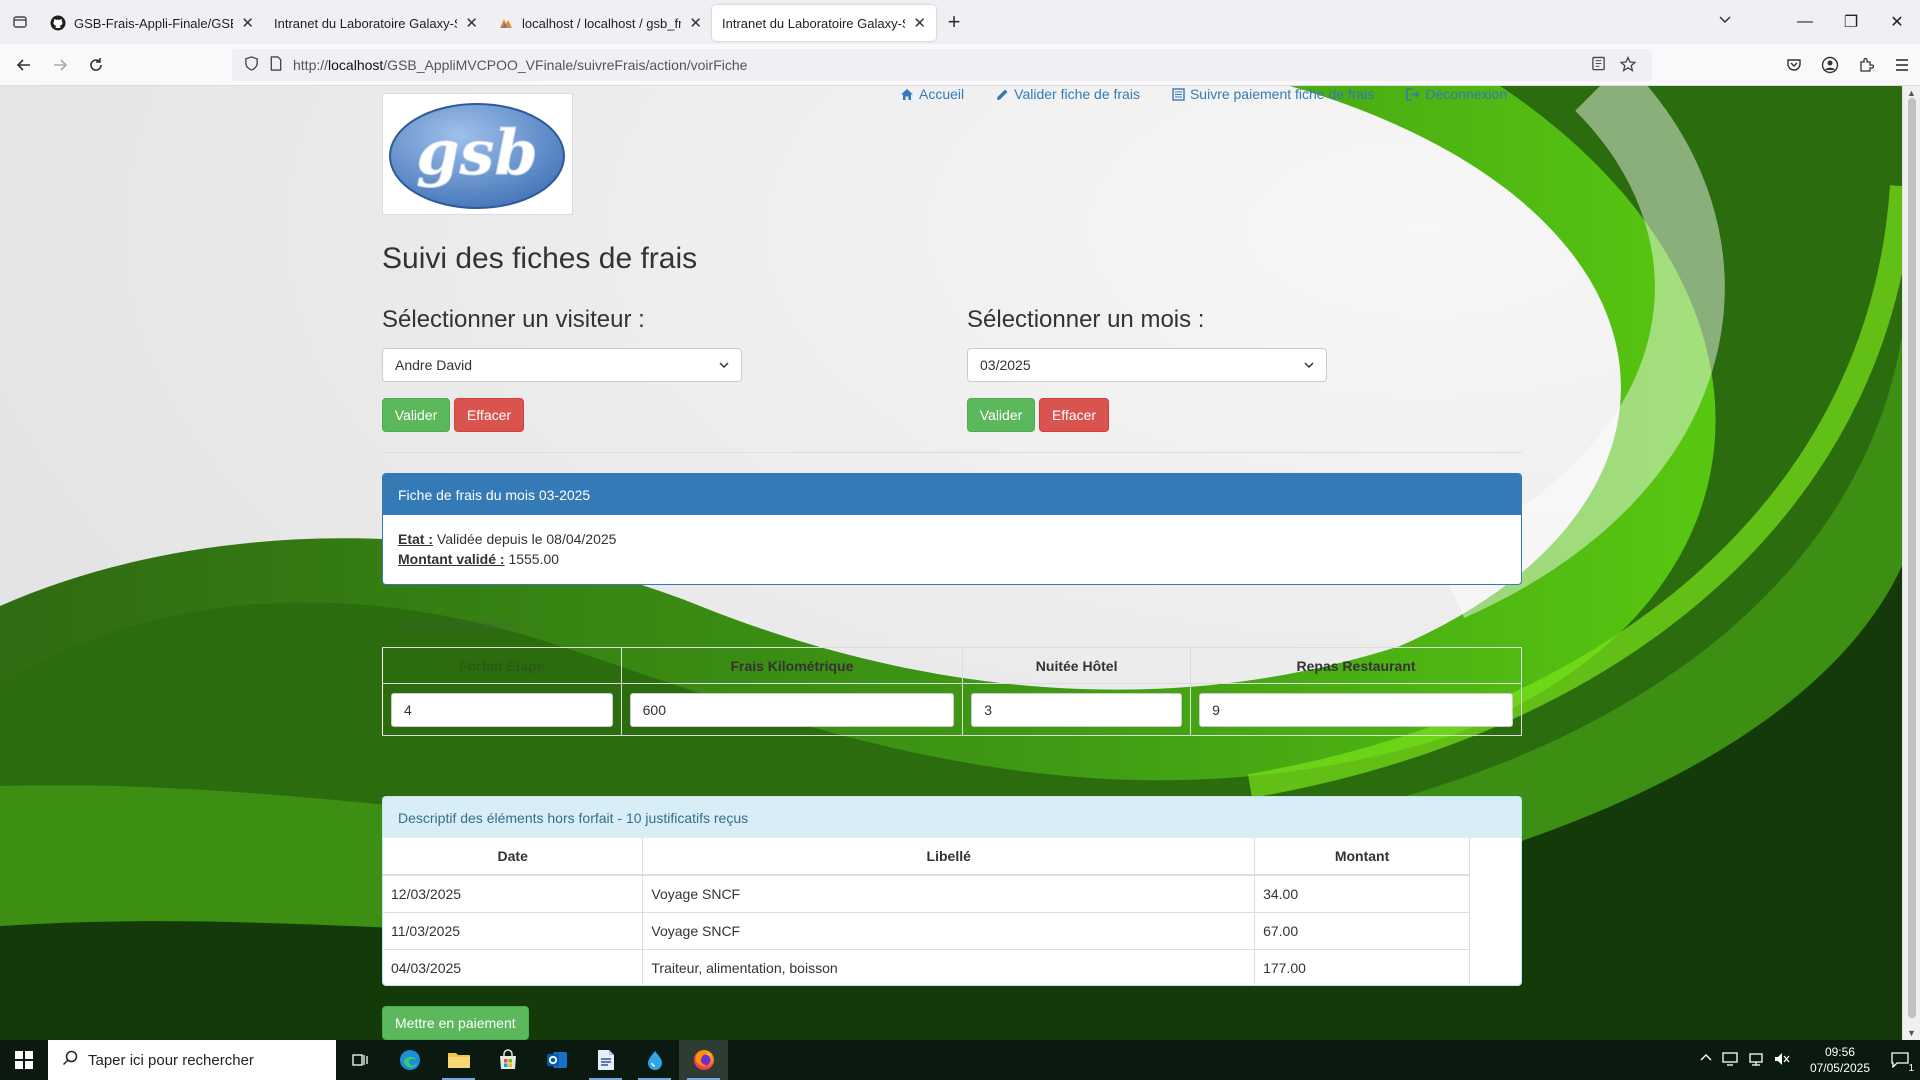  Describe the element at coordinates (458, 1060) in the screenshot. I see `file-explorer-icon` at that location.